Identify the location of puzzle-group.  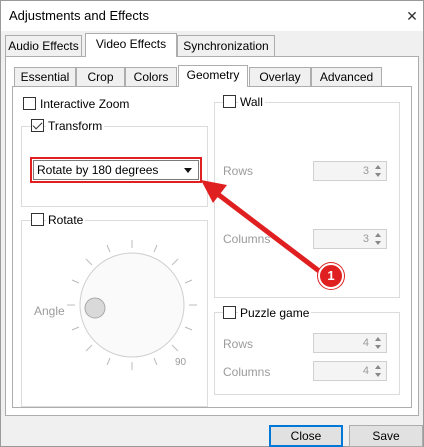
(307, 353).